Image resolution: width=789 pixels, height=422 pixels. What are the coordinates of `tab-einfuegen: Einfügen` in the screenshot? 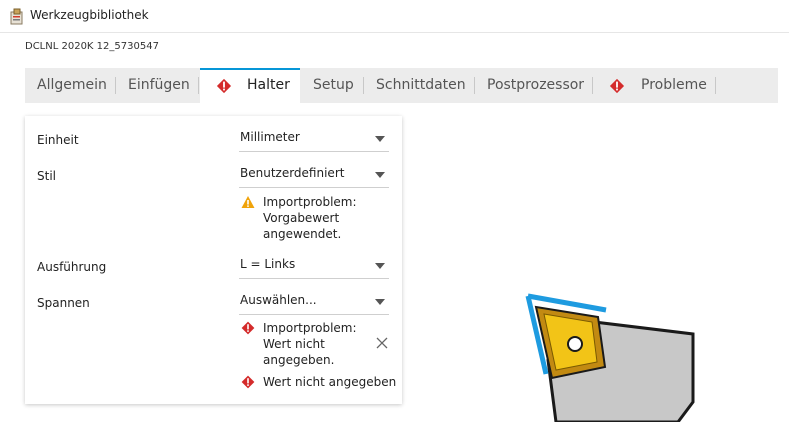 It's located at (159, 85).